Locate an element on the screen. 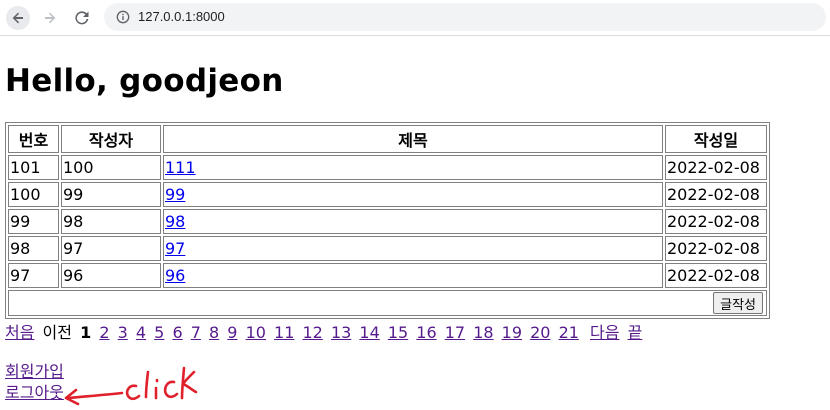 Image resolution: width=830 pixels, height=410 pixels. annotation-letter-l is located at coordinates (147, 384).